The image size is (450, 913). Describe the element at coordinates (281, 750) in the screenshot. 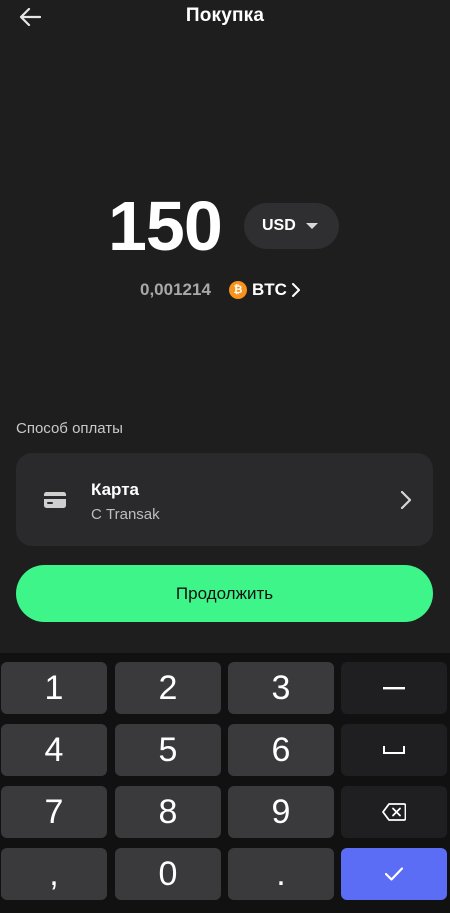

I see `key-6: 6` at that location.